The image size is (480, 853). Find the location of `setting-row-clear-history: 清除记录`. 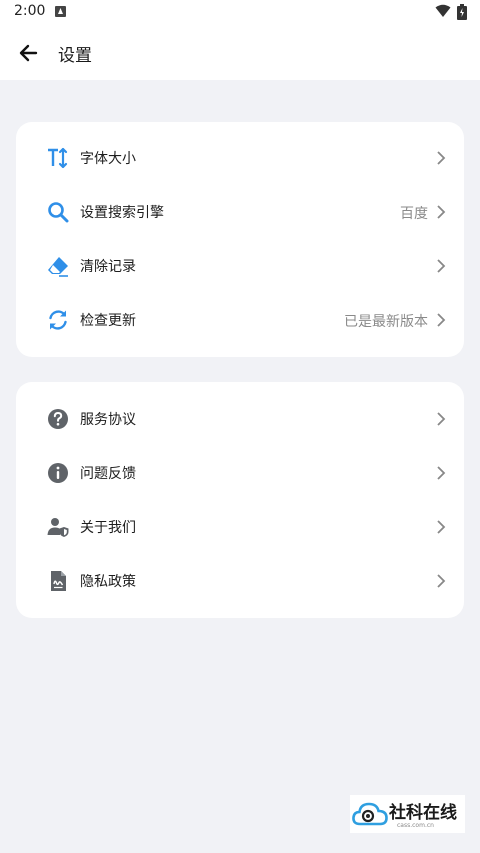

setting-row-clear-history: 清除记录 is located at coordinates (240, 266).